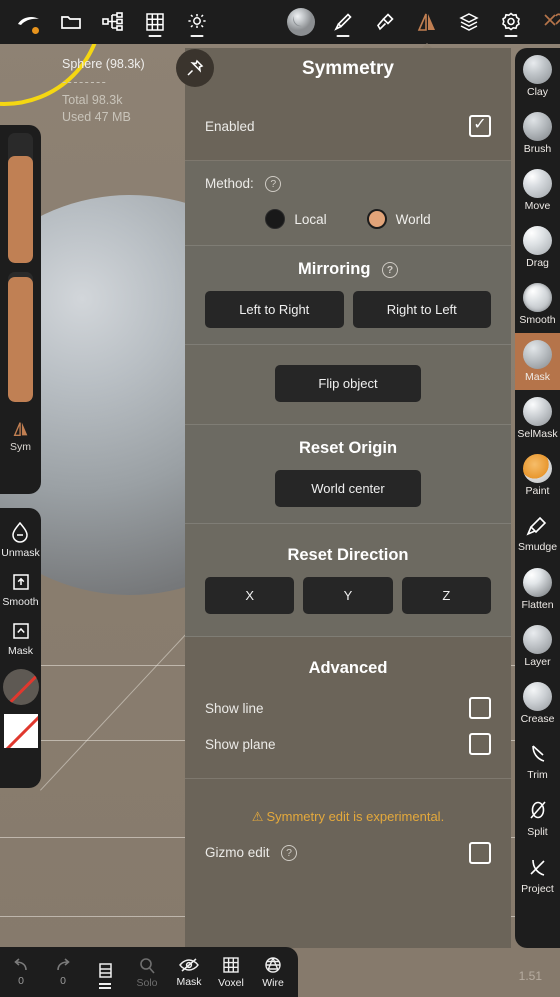 The width and height of the screenshot is (560, 997). I want to click on light-icon, so click(197, 22).